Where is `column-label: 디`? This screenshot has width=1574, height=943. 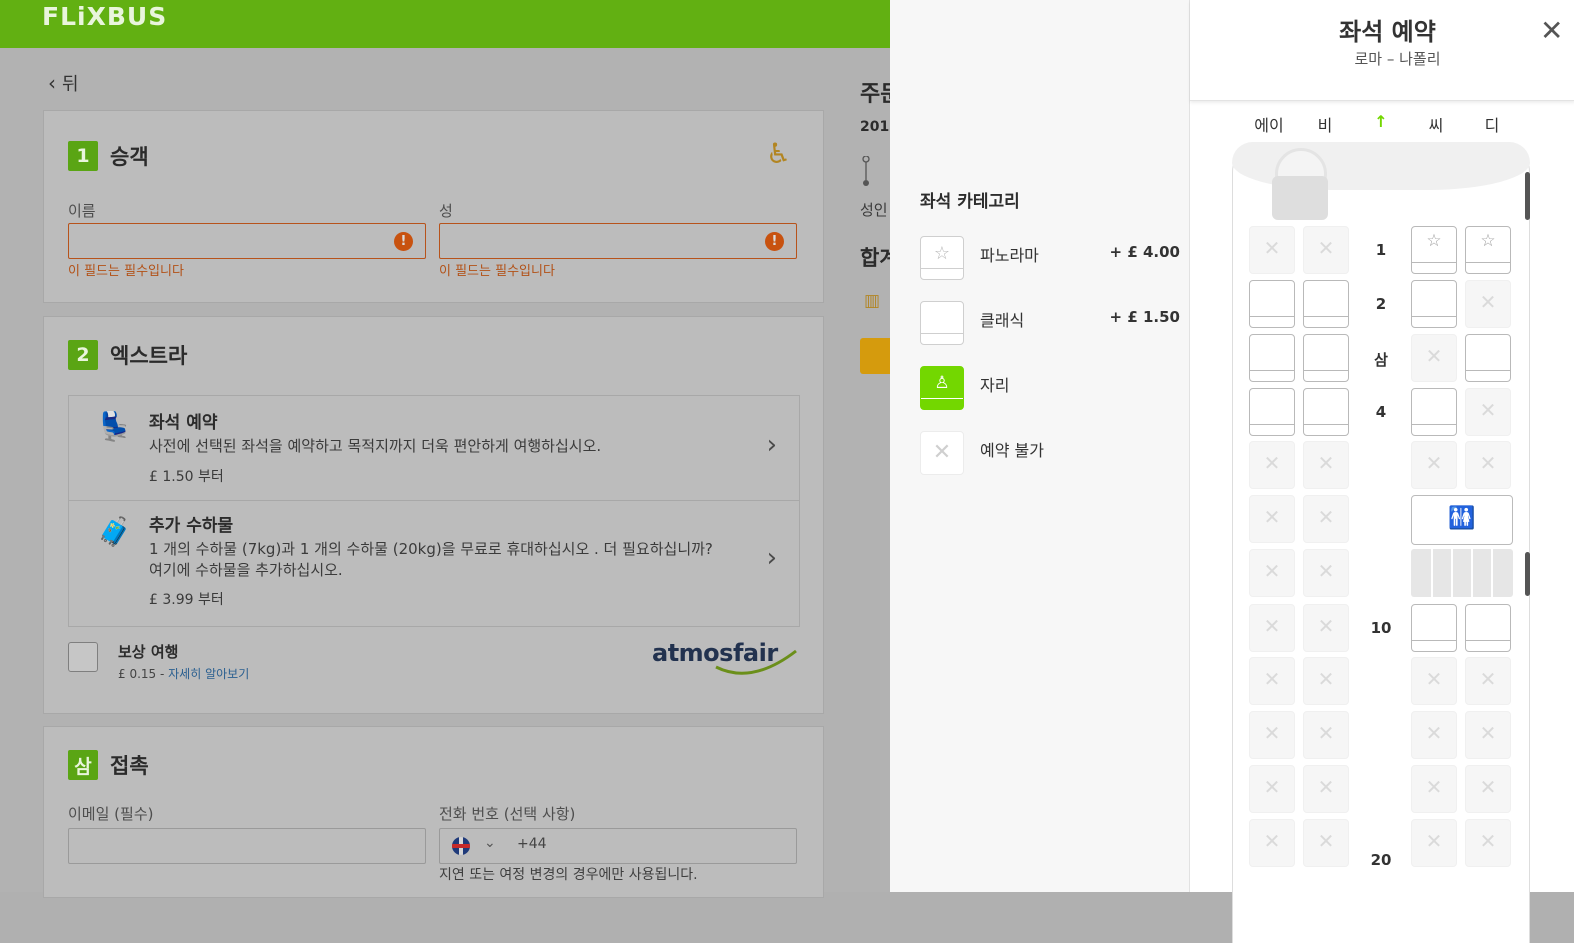
column-label: 디 is located at coordinates (1492, 125).